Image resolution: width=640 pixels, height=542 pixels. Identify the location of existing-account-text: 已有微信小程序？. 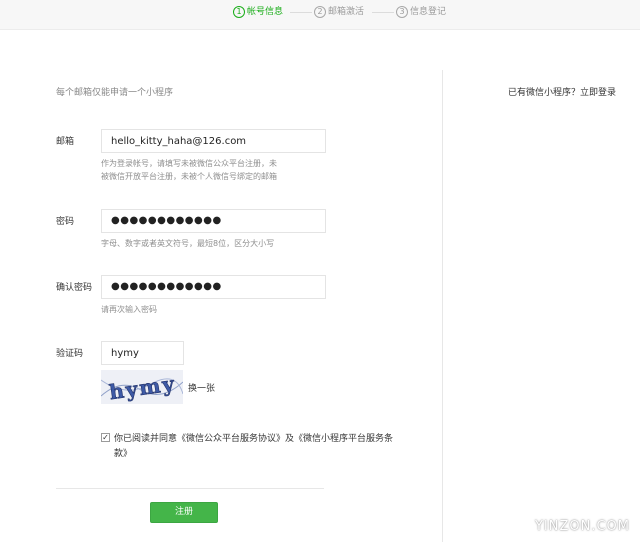
(543, 93).